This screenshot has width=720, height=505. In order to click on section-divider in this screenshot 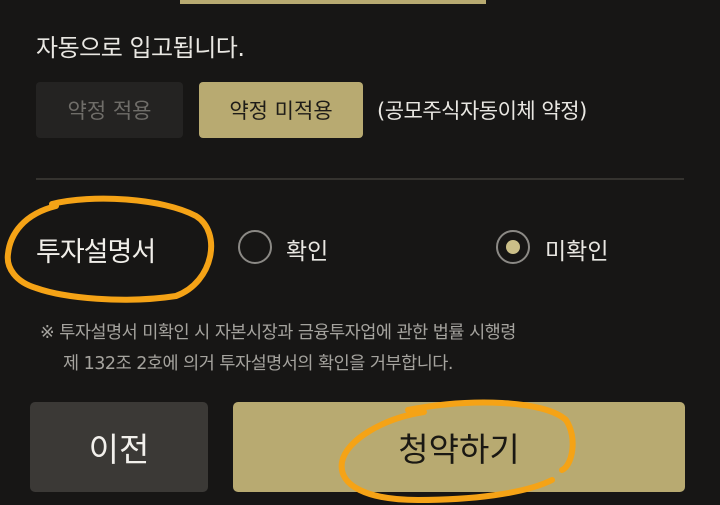, I will do `click(360, 179)`.